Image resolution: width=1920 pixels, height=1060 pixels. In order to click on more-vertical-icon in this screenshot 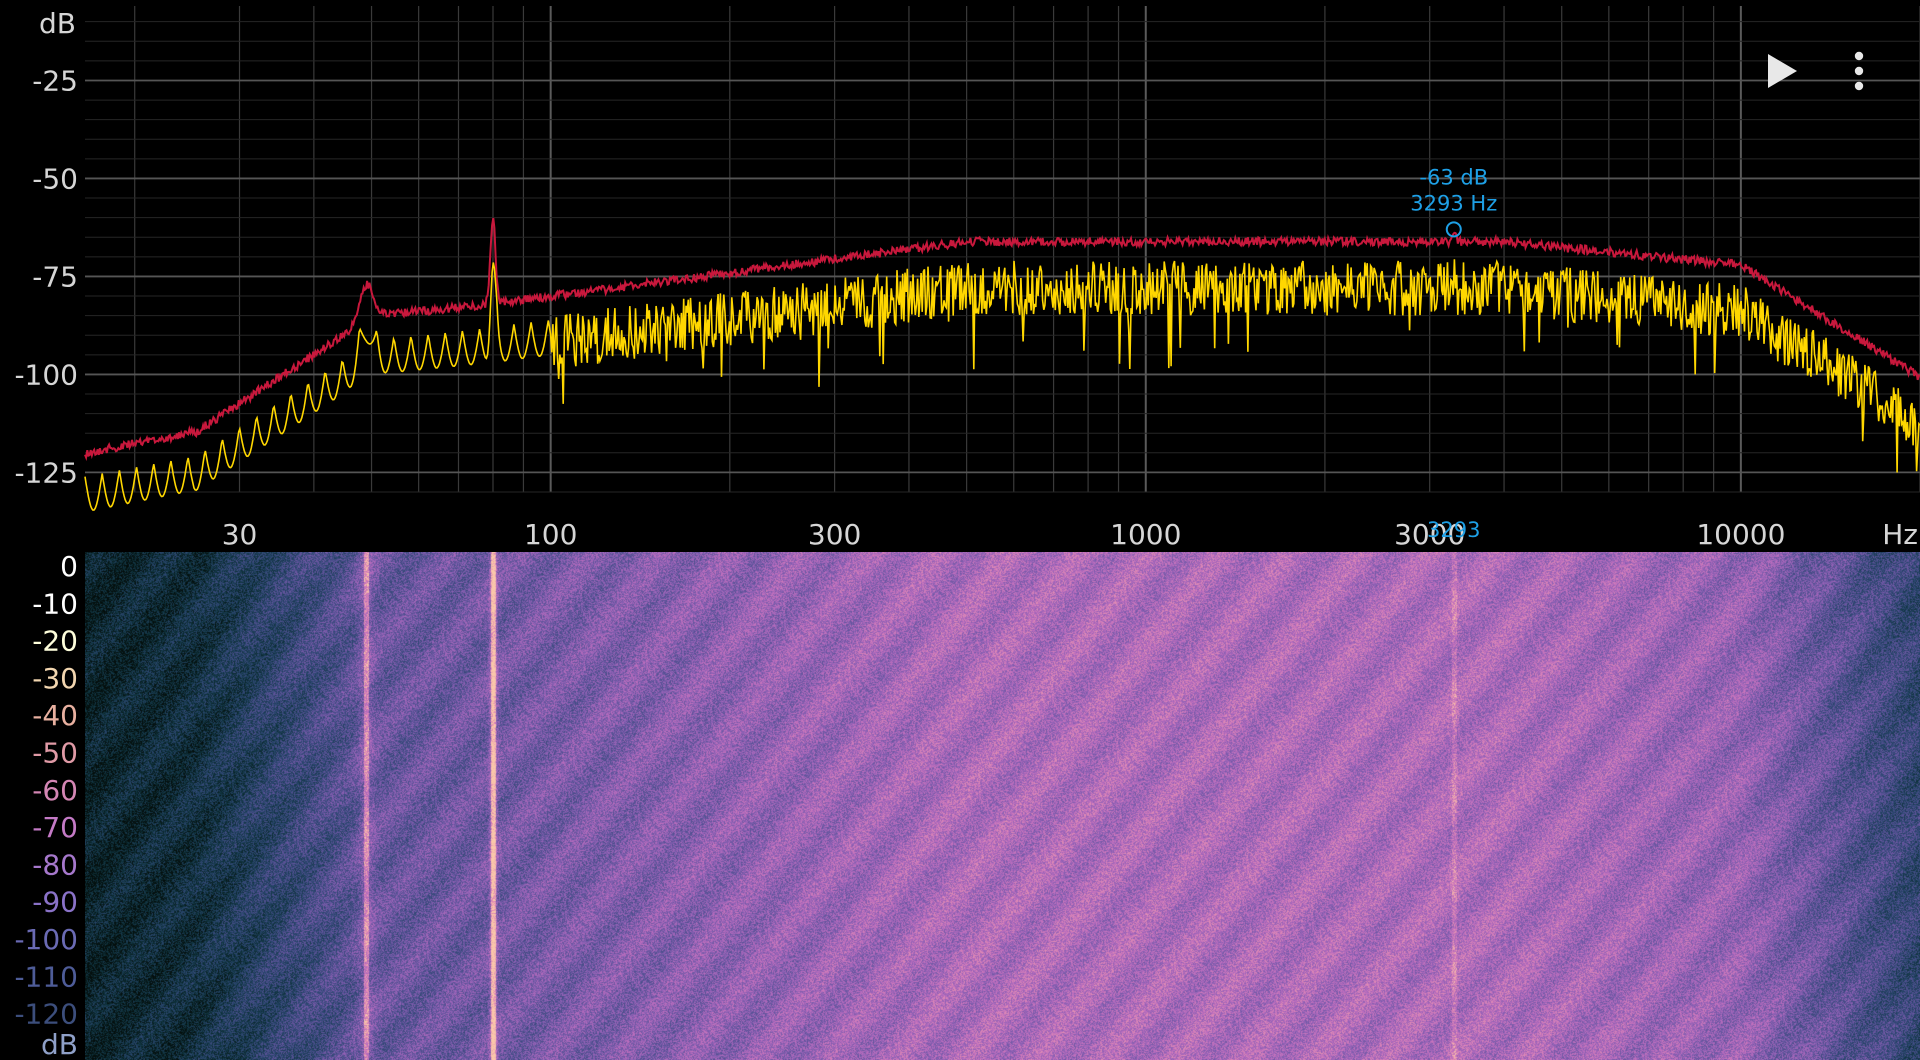, I will do `click(1859, 71)`.